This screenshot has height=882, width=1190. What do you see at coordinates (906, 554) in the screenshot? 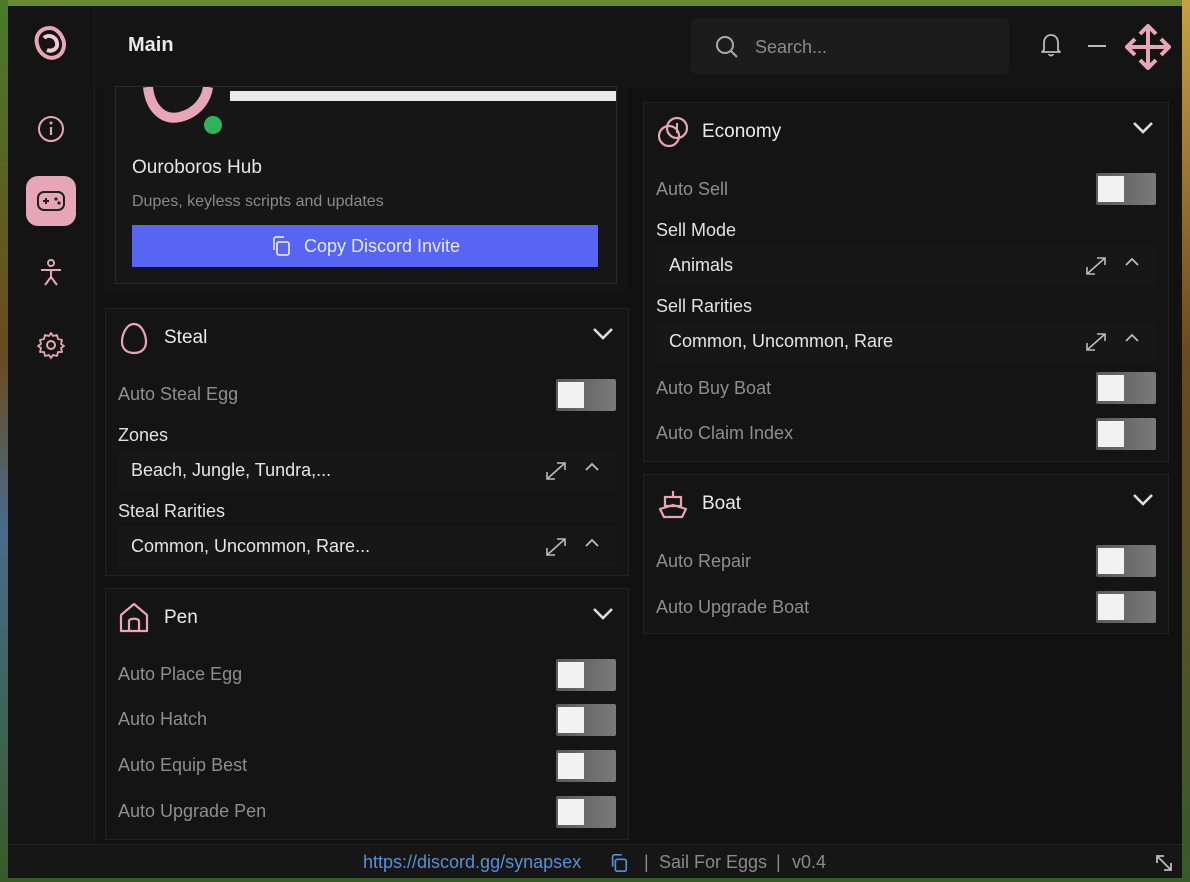
I see `boat-panel: Boat Auto Repair Auto Upgrade Boat` at bounding box center [906, 554].